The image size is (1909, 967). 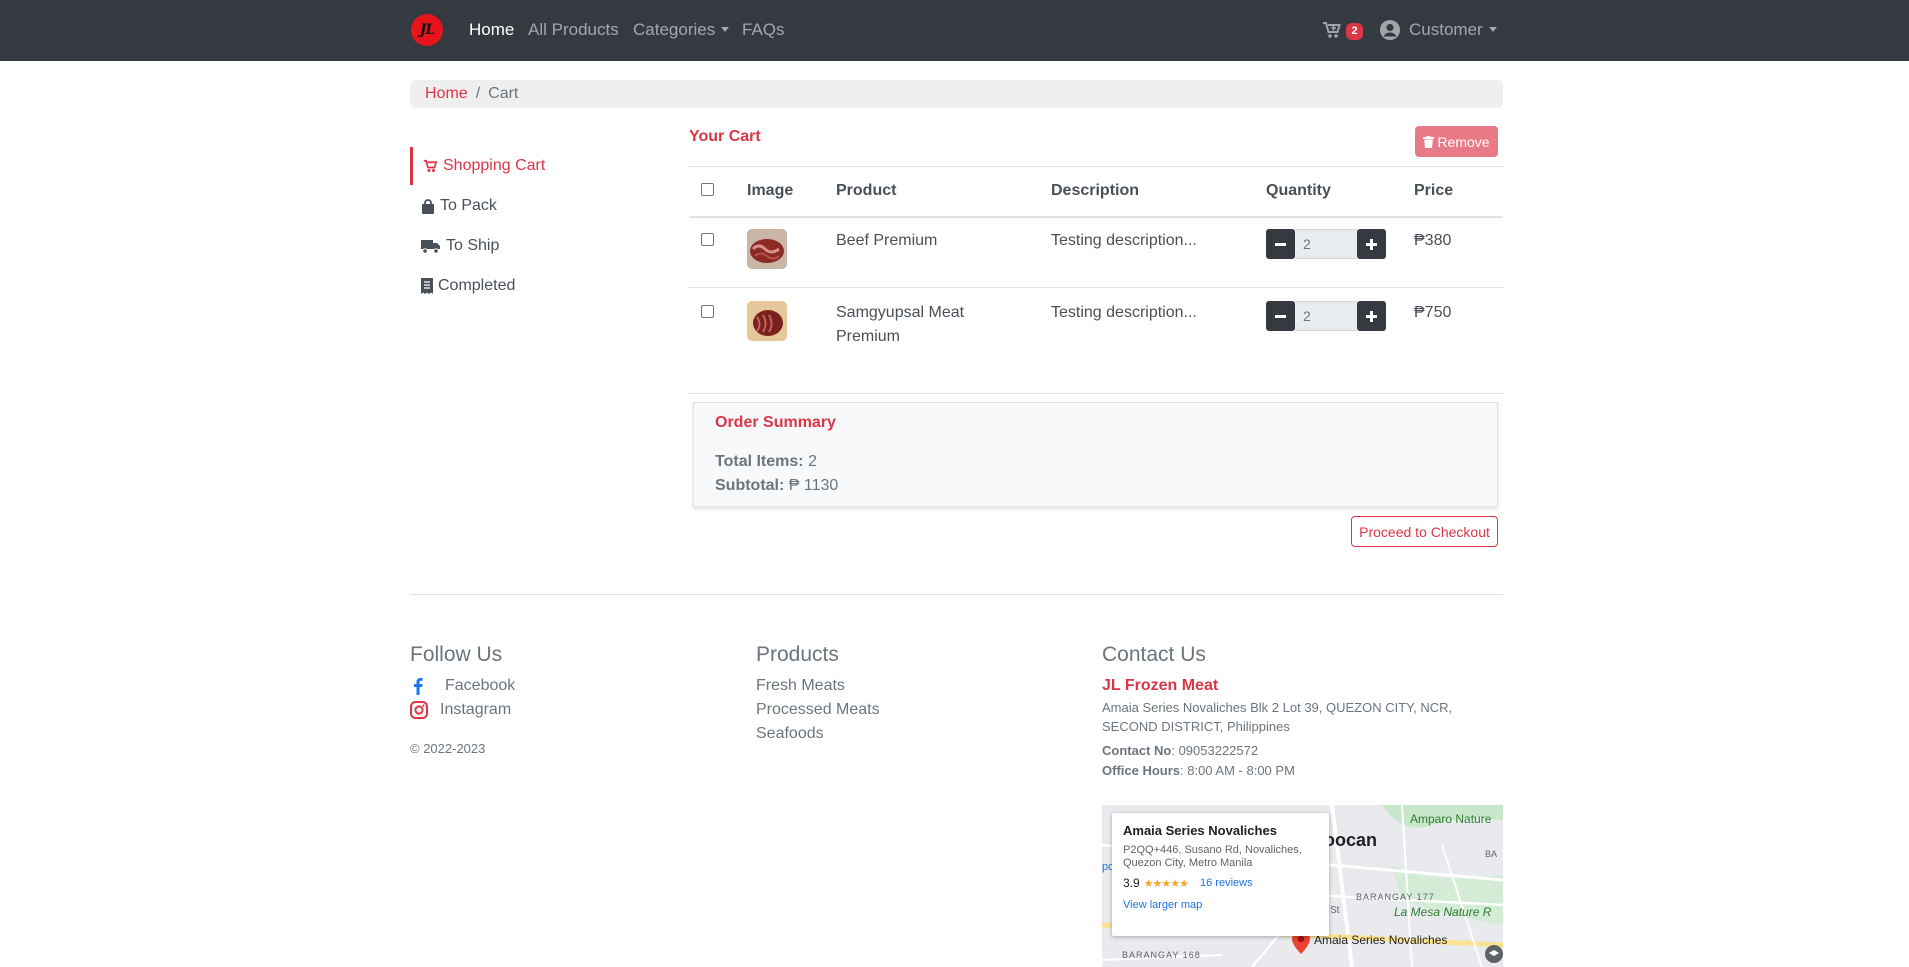 I want to click on product-name: Beef Premium, so click(x=887, y=240).